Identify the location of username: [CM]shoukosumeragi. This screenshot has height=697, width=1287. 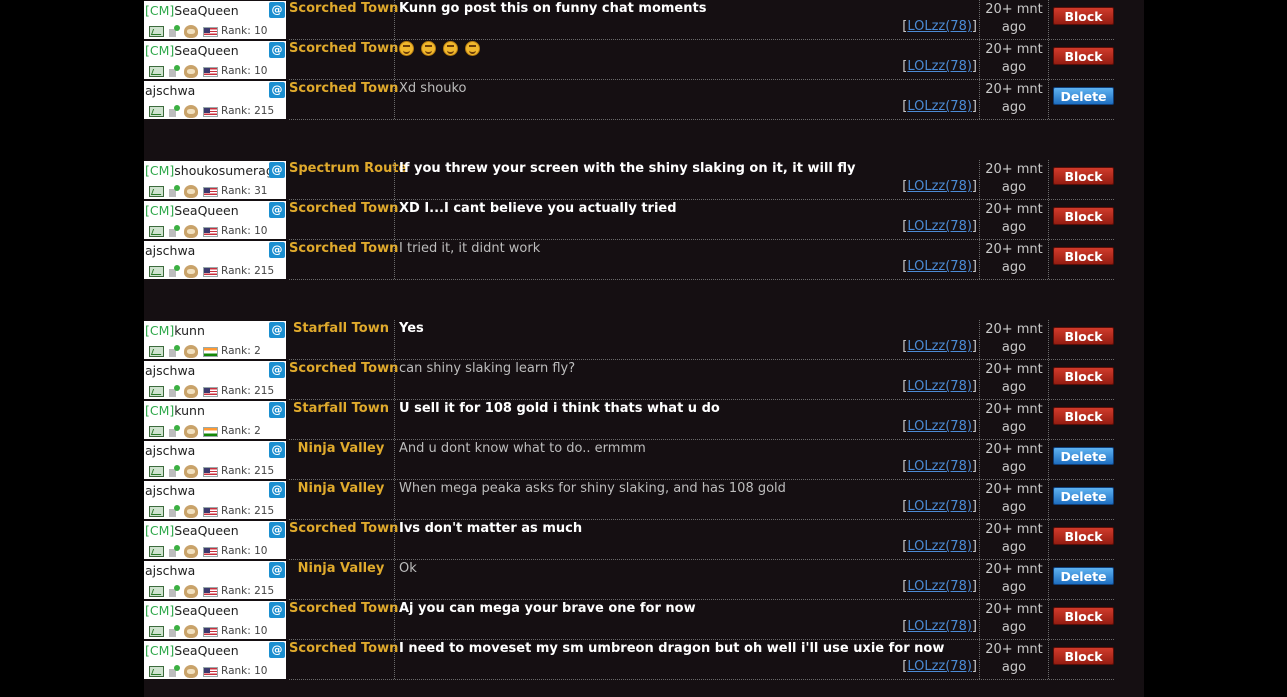
(211, 170).